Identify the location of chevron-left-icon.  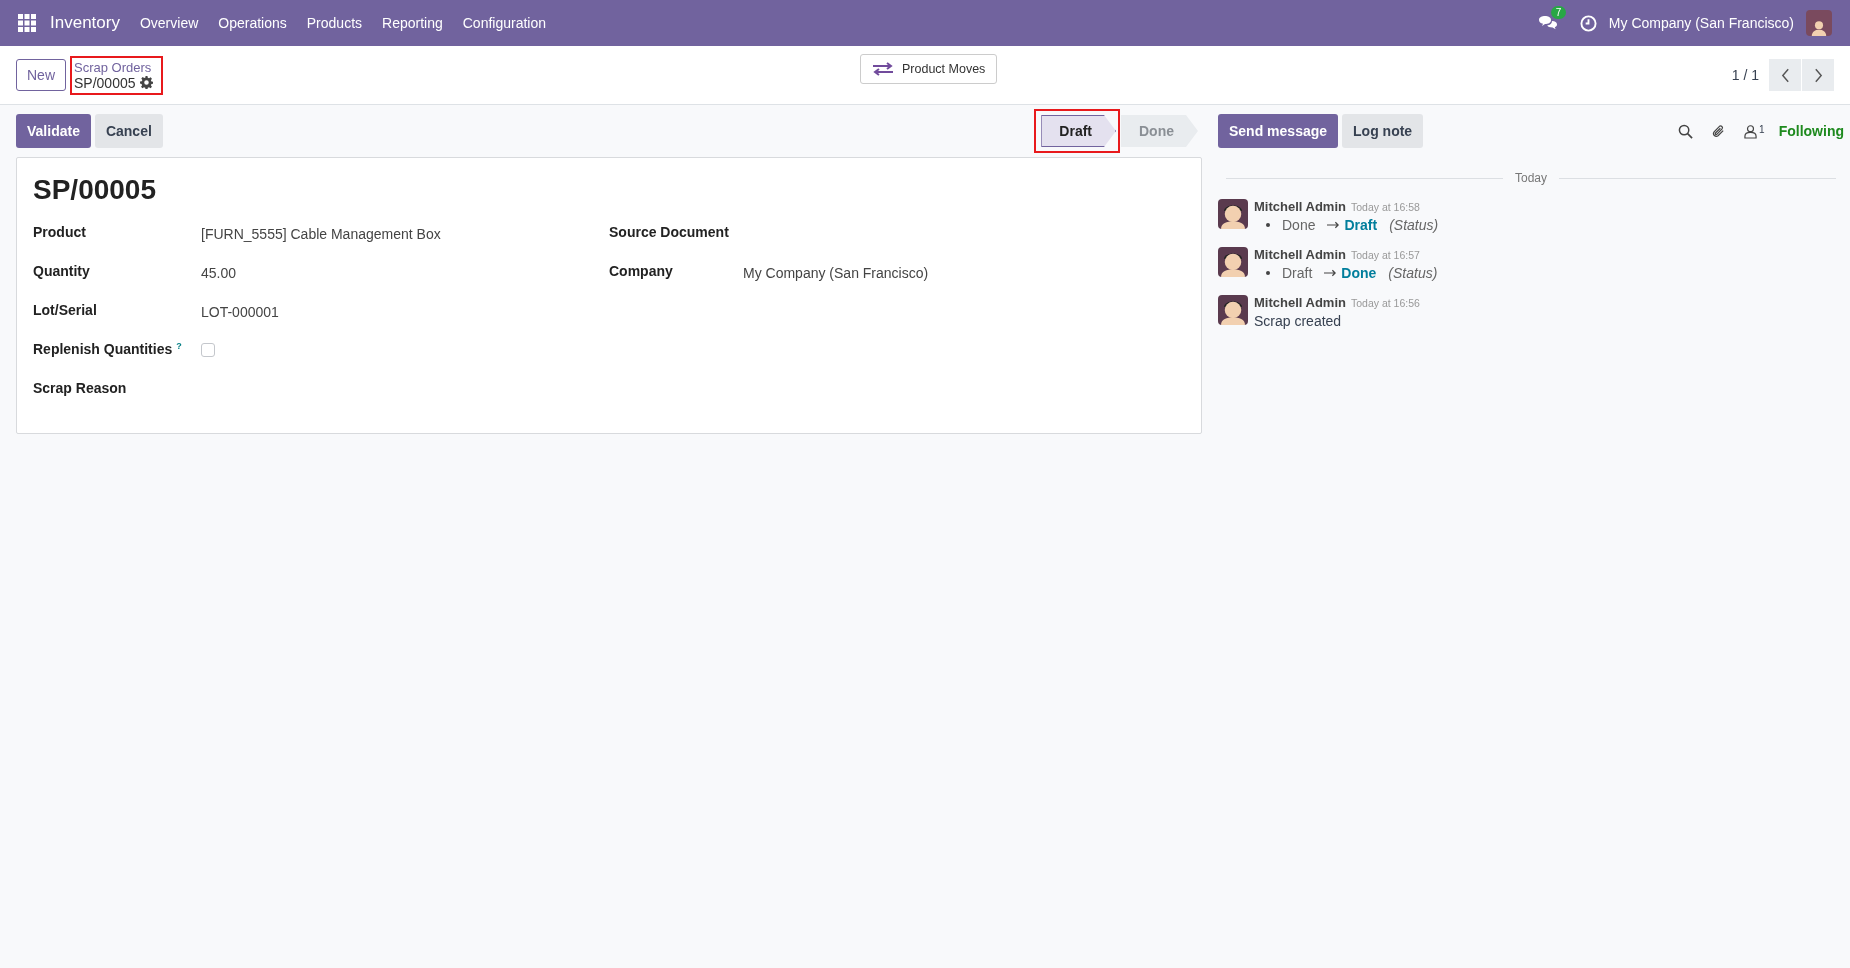
(1785, 75).